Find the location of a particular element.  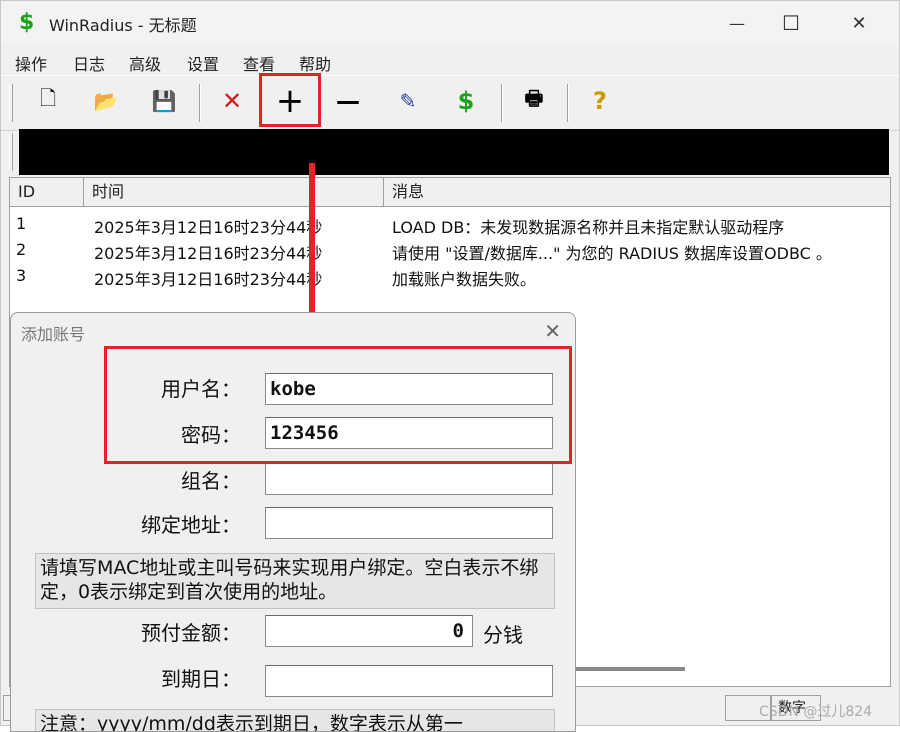

close-button: ✕ is located at coordinates (859, 23).